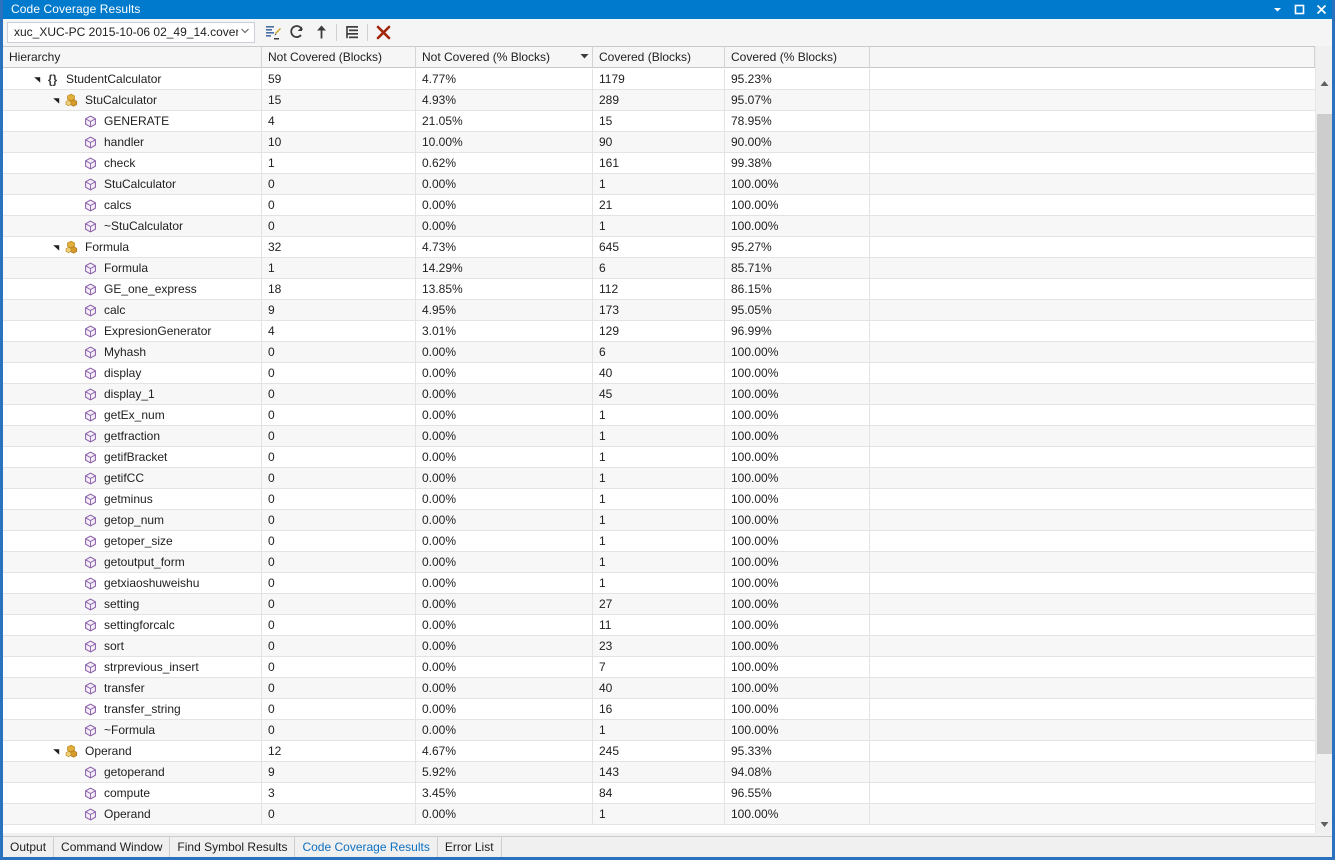 The width and height of the screenshot is (1335, 860). I want to click on tab-find-symbol-results: Find Symbol Results, so click(233, 847).